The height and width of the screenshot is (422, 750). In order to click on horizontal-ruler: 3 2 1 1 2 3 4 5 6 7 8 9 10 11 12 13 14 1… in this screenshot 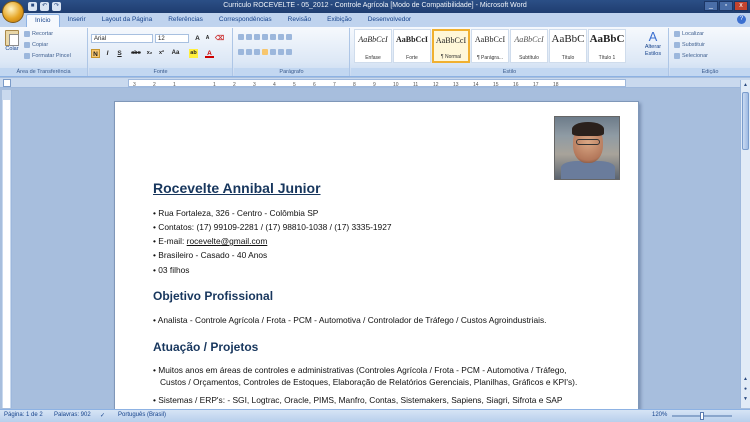, I will do `click(375, 83)`.